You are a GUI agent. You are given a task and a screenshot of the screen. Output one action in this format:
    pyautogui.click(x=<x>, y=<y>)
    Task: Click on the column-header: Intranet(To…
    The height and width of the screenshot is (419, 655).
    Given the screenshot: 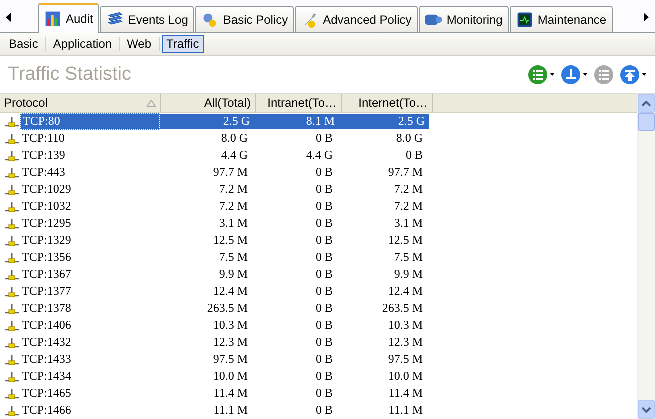 What is the action you would take?
    pyautogui.click(x=299, y=103)
    